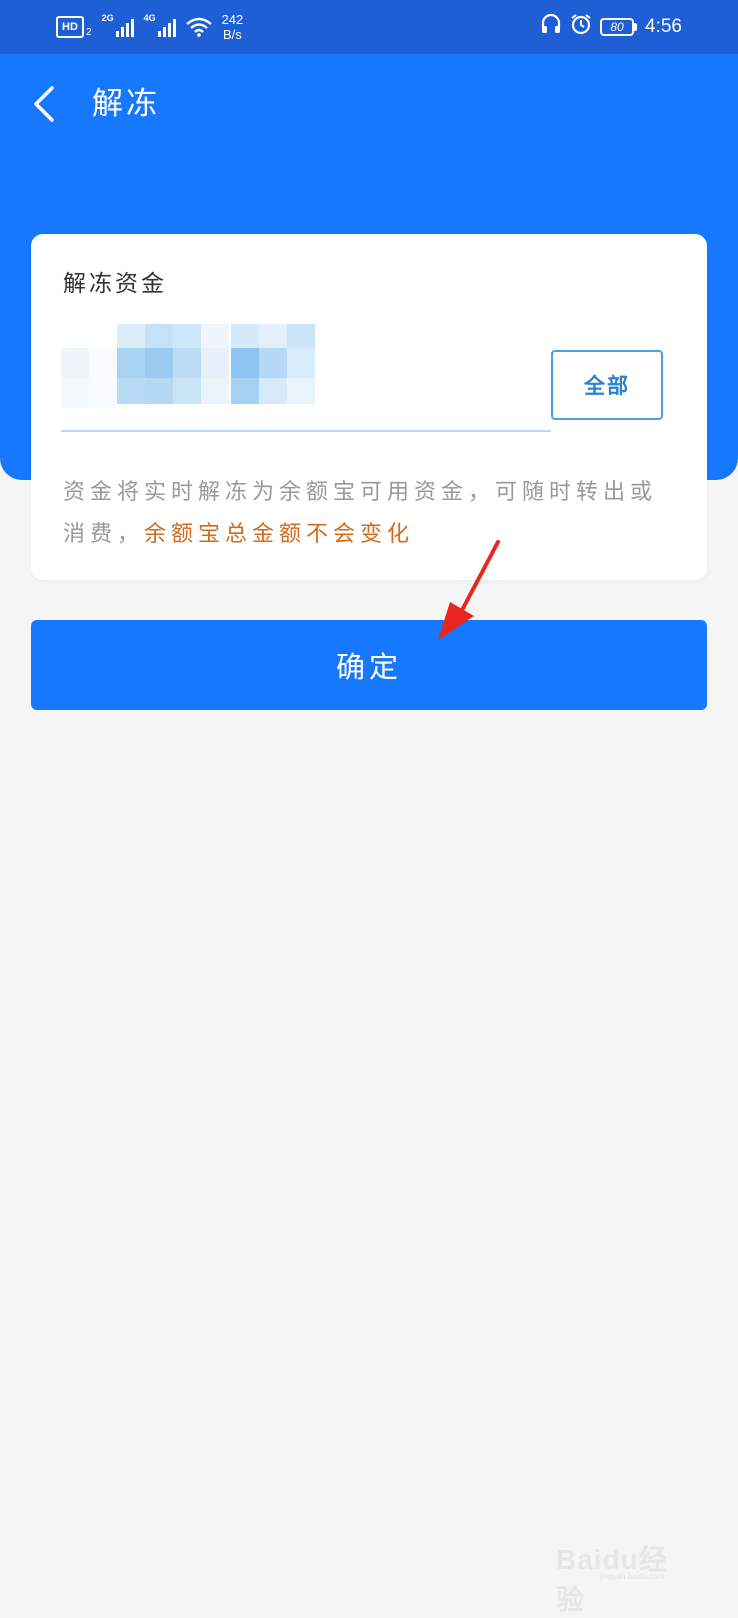  I want to click on signal-label: 2G, so click(107, 18).